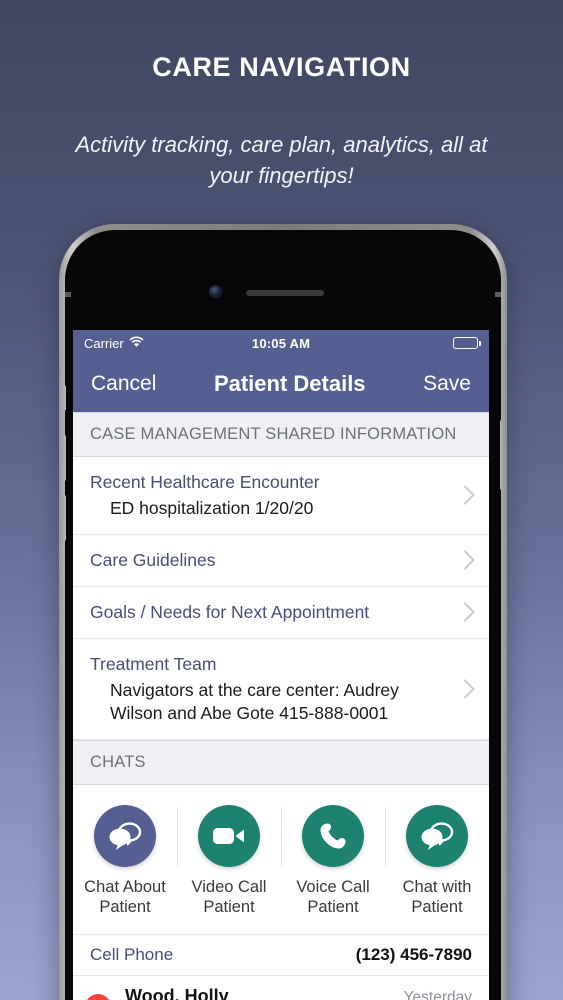  Describe the element at coordinates (65, 518) in the screenshot. I see `volume-down-button` at that location.